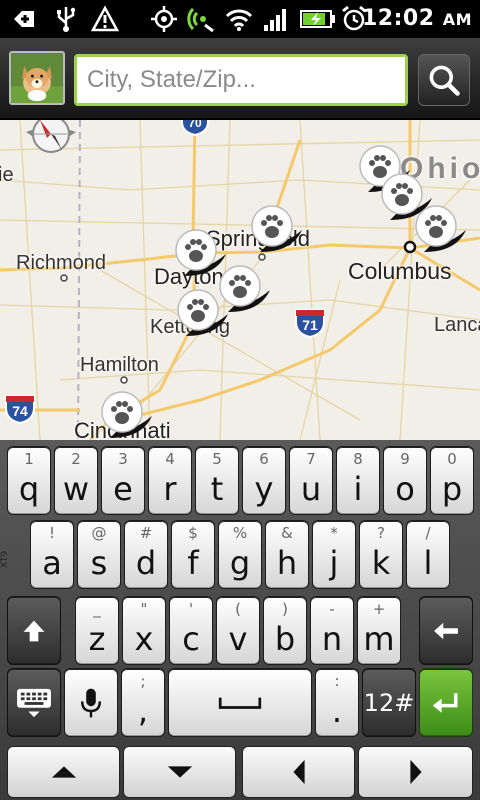 Image resolution: width=480 pixels, height=800 pixels. I want to click on enter-arrow-icon, so click(445, 702).